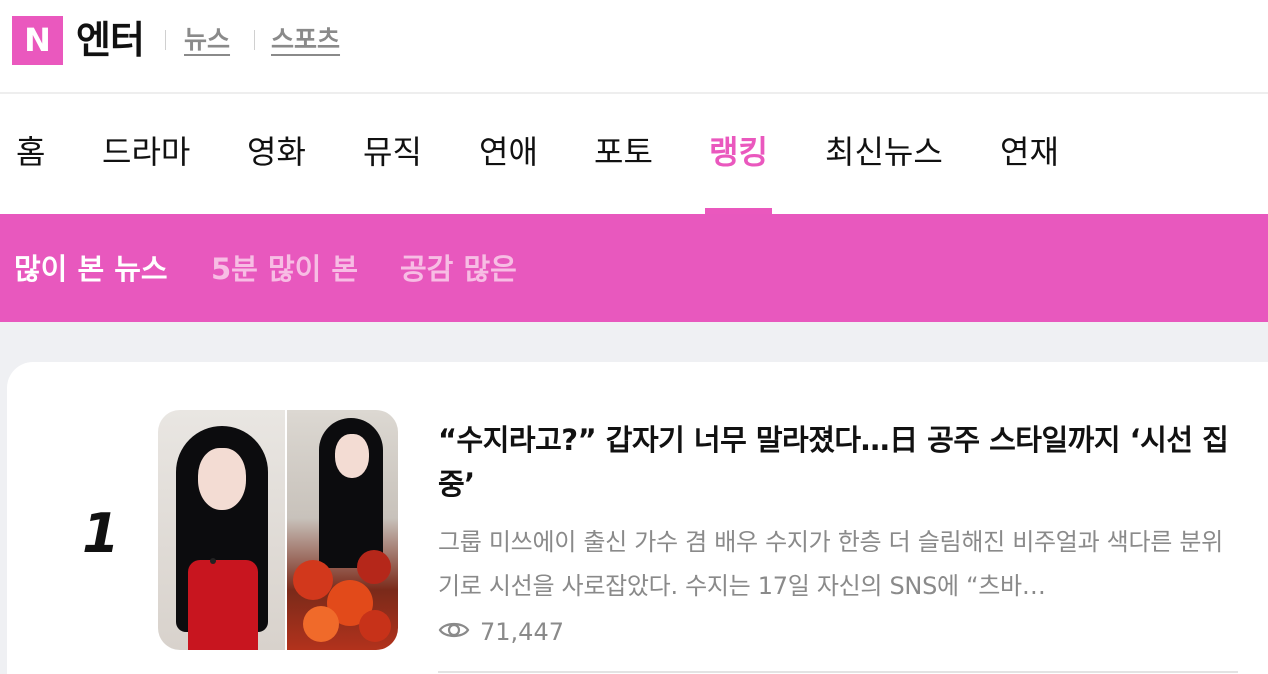  I want to click on nav-item-drama: 드라마, so click(146, 152).